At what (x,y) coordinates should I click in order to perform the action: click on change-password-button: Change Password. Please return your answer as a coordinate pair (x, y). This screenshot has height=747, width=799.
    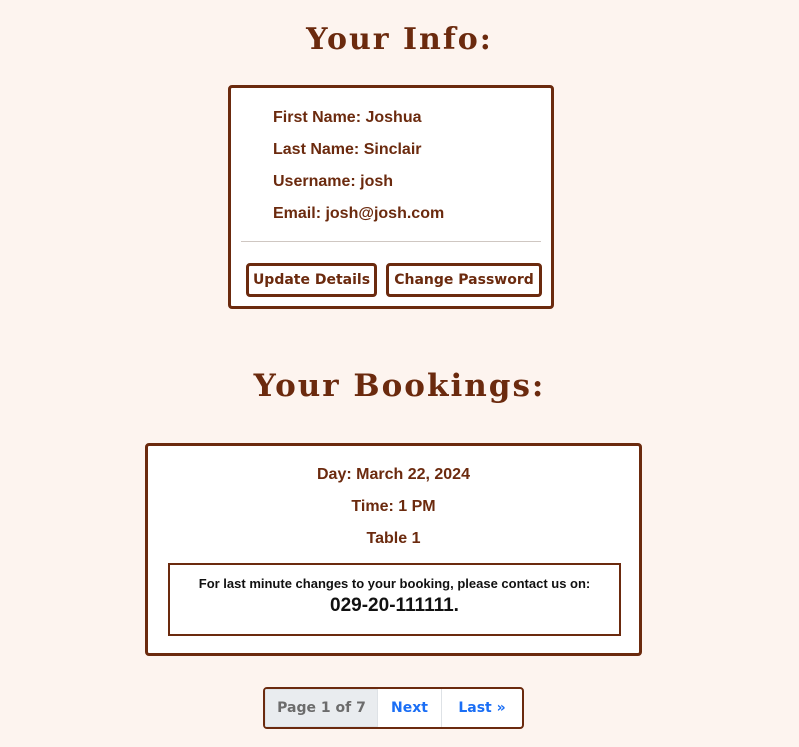
    Looking at the image, I should click on (464, 280).